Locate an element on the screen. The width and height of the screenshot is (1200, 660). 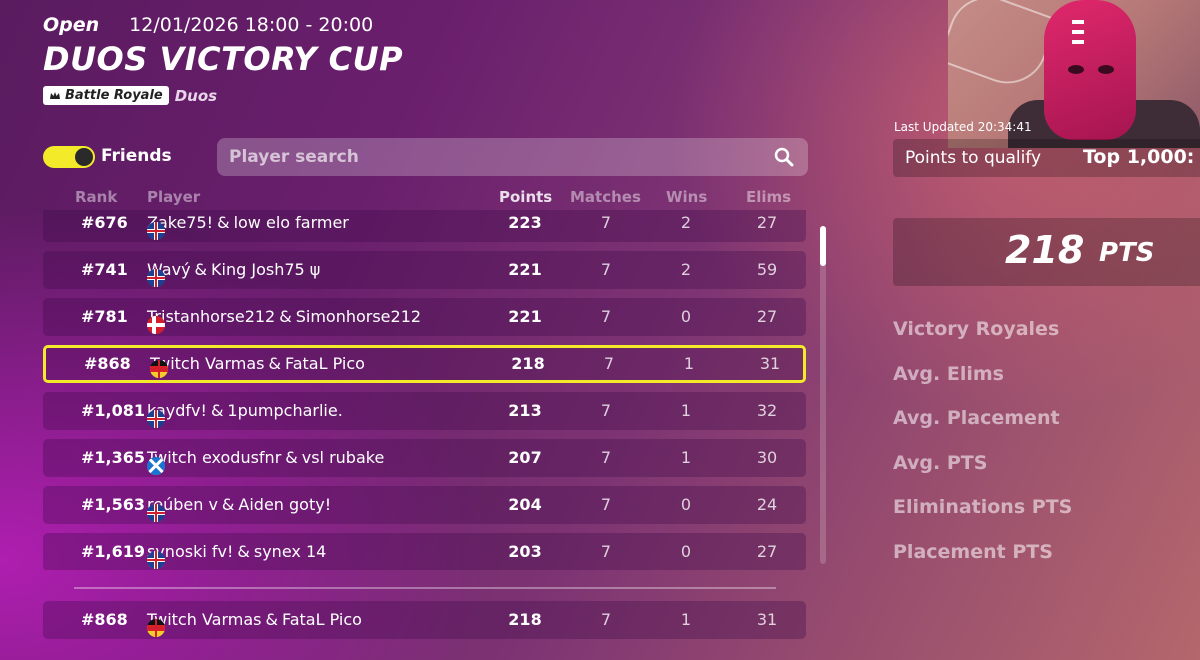
mode-tag: Battle Royale is located at coordinates (106, 95).